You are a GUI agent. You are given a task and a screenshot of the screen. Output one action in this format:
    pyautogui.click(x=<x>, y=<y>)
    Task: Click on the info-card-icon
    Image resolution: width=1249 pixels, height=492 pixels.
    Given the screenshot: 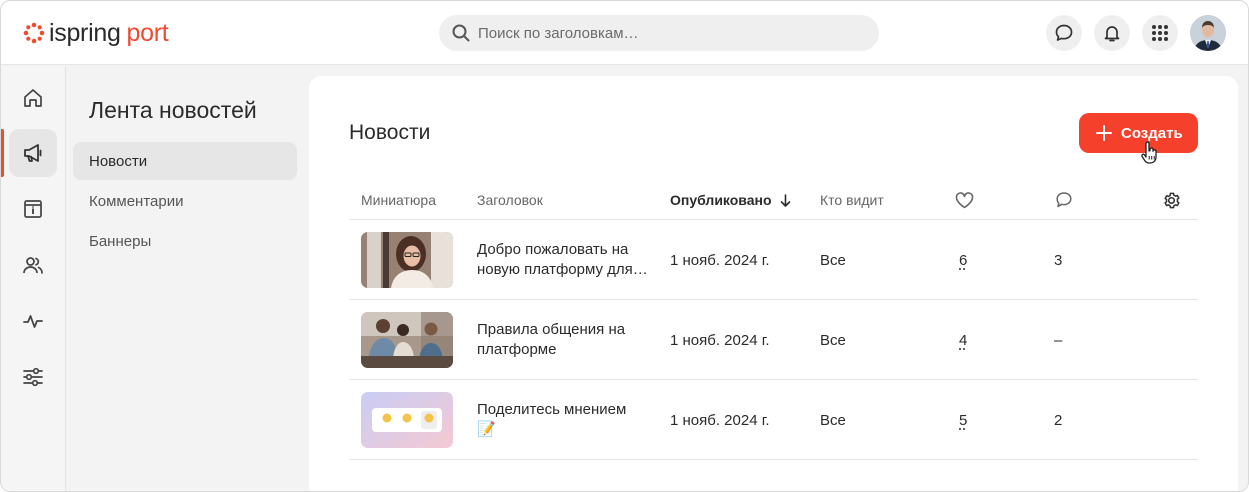 What is the action you would take?
    pyautogui.click(x=33, y=209)
    